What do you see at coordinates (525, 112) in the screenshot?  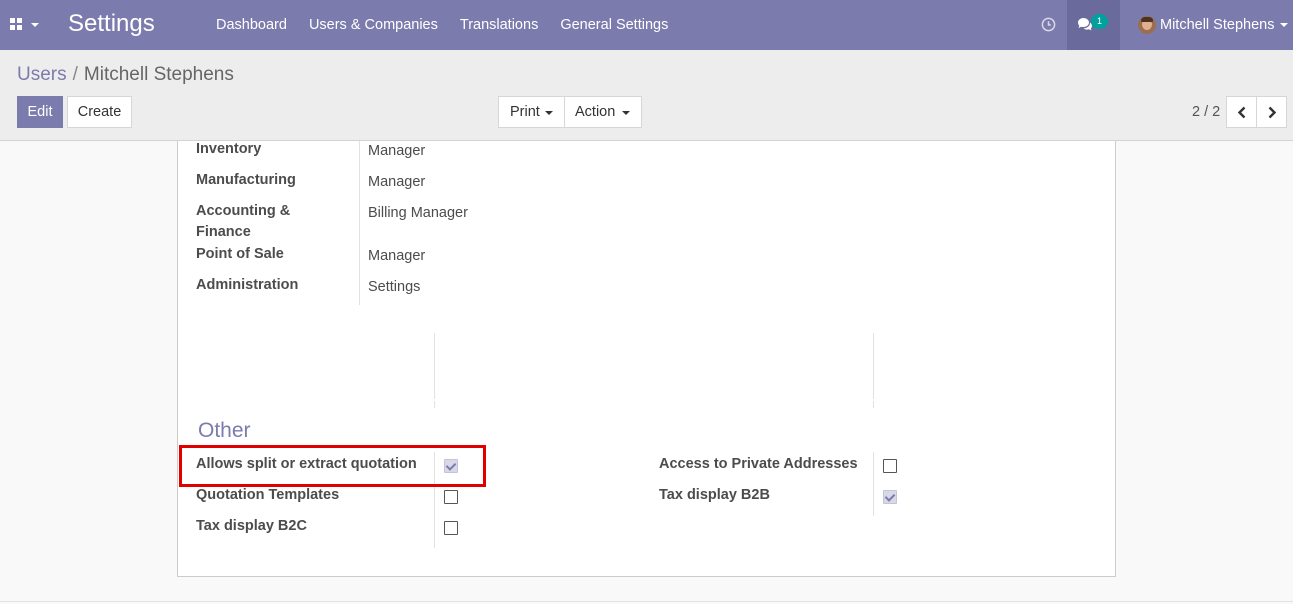 I see `print-button-label: Print` at bounding box center [525, 112].